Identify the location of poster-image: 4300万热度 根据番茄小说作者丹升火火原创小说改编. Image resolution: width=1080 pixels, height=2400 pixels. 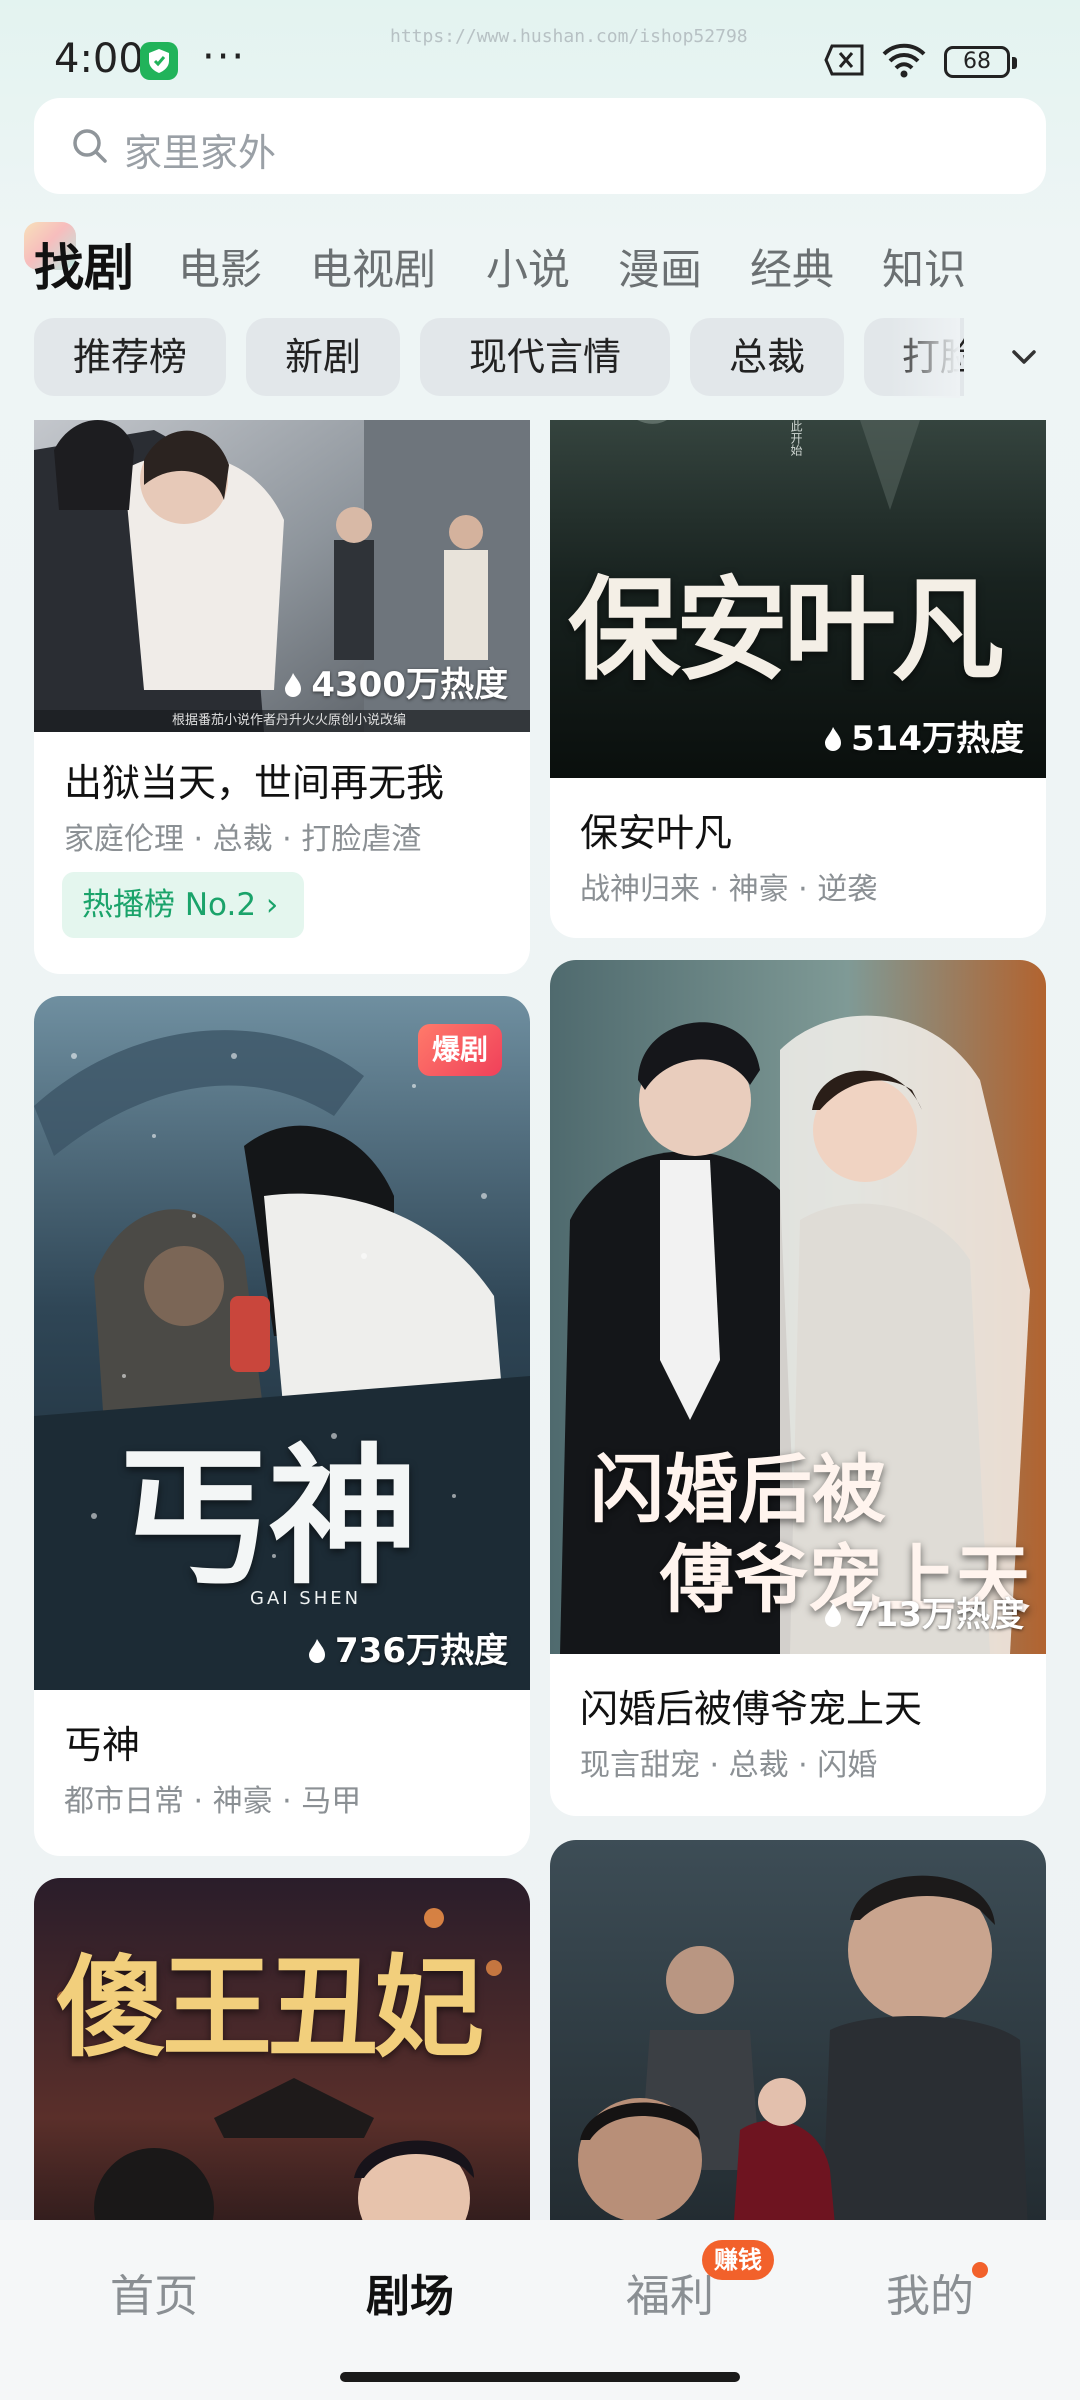
(282, 576).